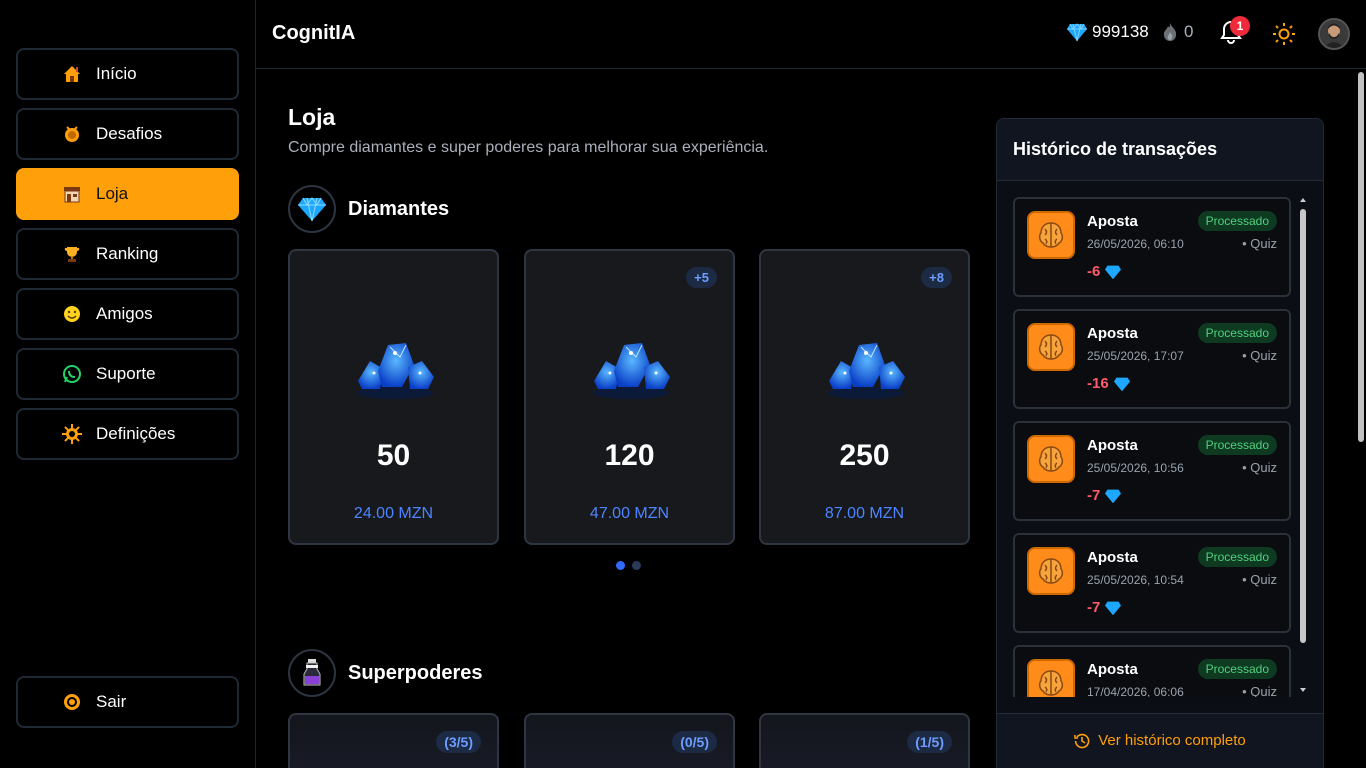 The image size is (1366, 768). What do you see at coordinates (1160, 740) in the screenshot?
I see `view-full-history-link: Ver histórico completo` at bounding box center [1160, 740].